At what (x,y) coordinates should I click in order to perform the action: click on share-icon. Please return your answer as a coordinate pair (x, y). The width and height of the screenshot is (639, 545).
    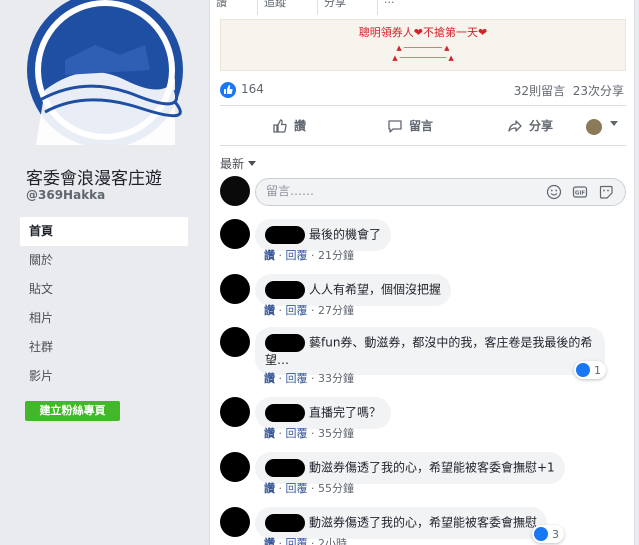
    Looking at the image, I should click on (515, 125).